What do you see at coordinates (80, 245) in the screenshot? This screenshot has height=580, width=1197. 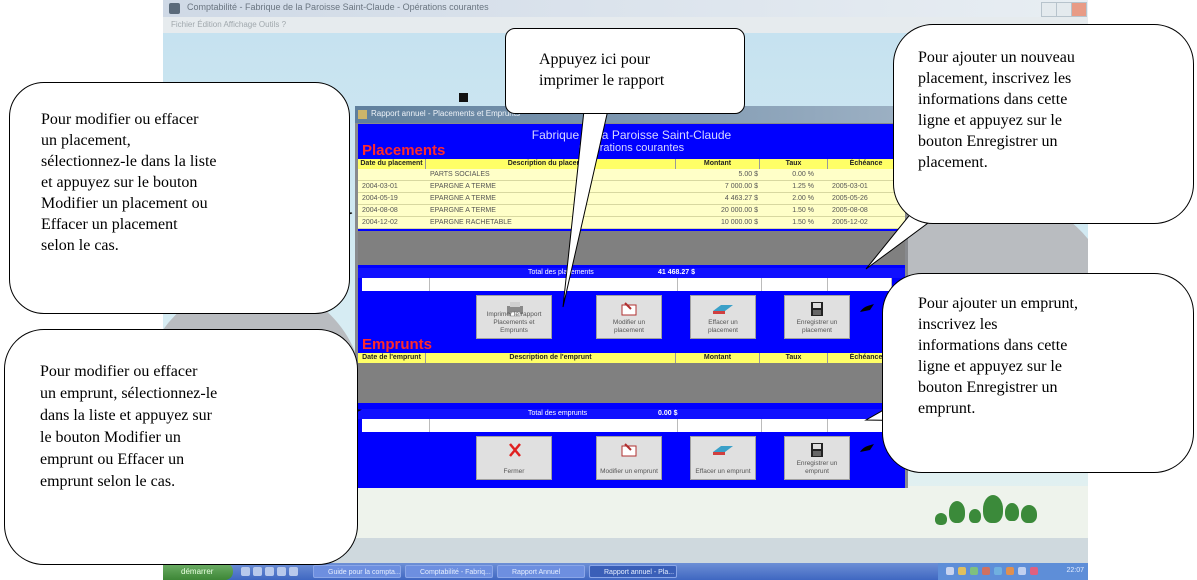 I see `callout-line: selon le cas.` at bounding box center [80, 245].